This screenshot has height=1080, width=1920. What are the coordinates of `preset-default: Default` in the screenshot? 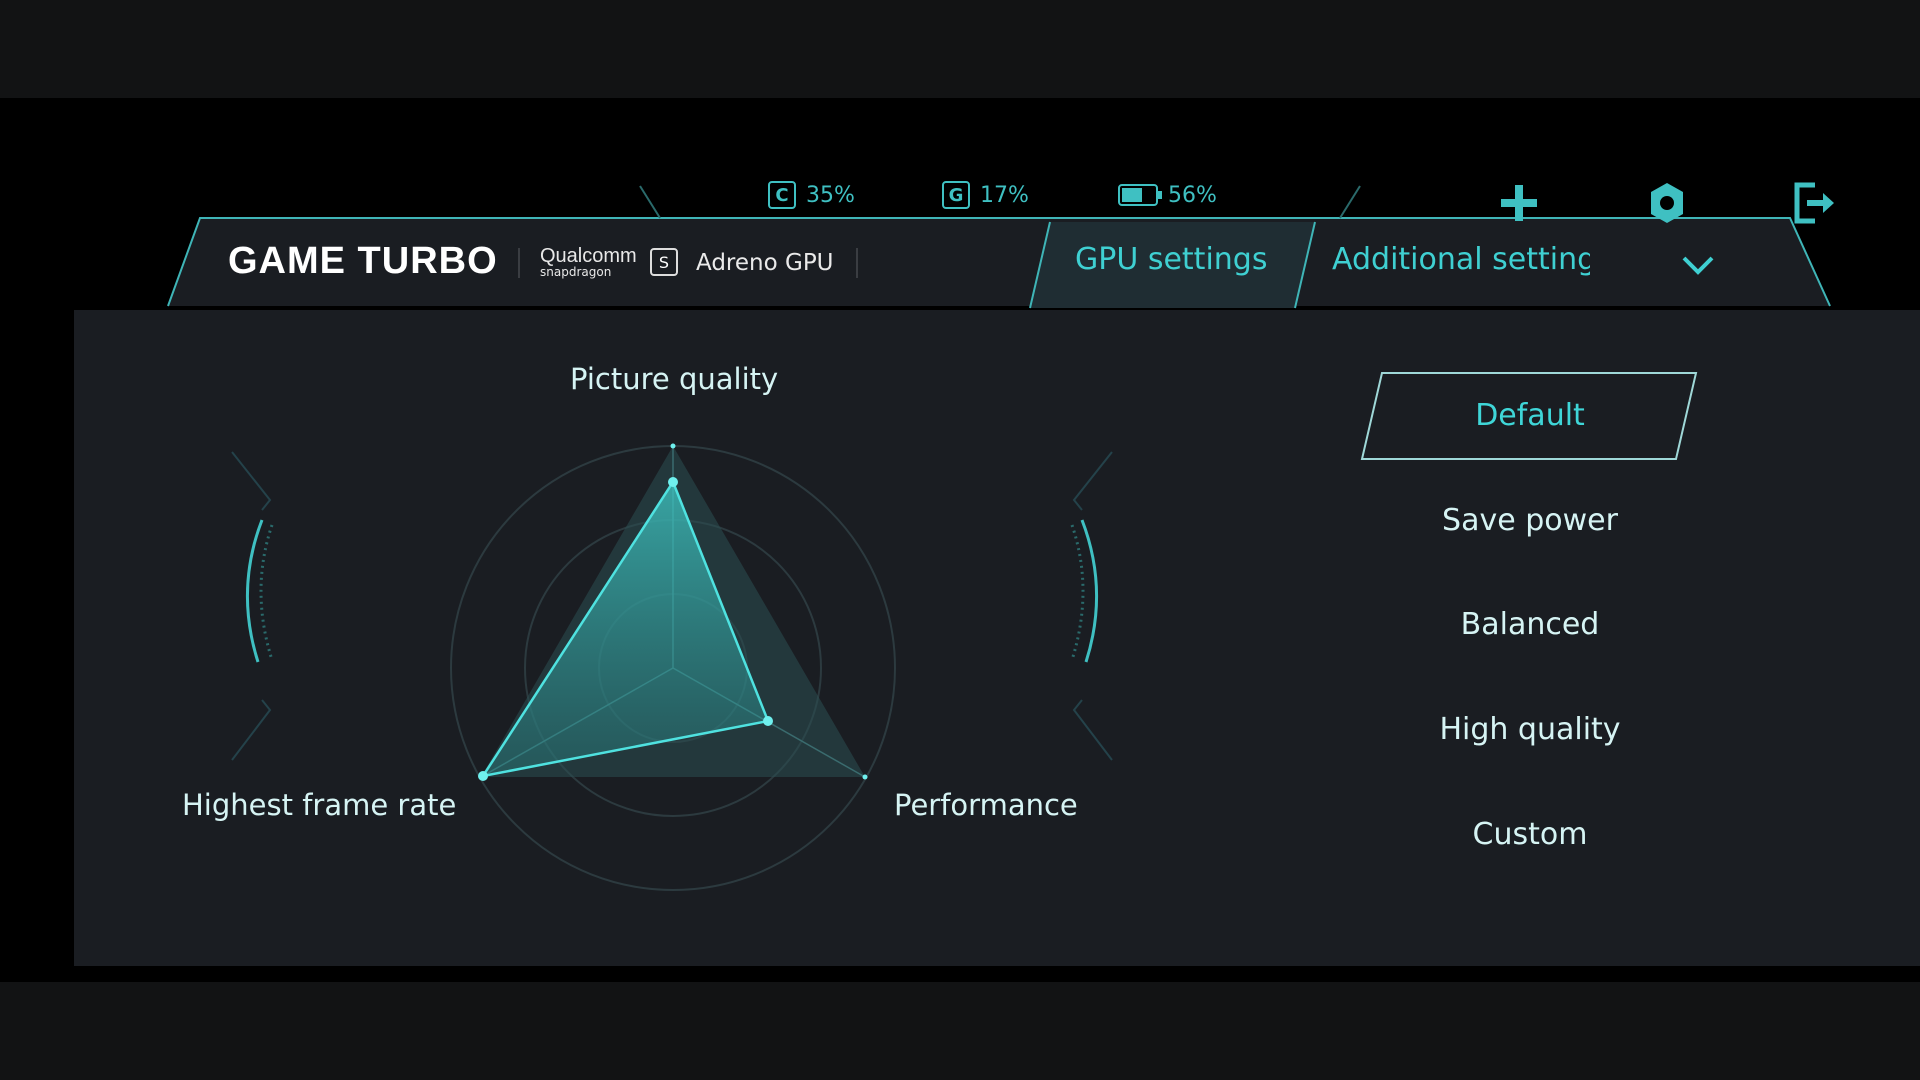 It's located at (1530, 415).